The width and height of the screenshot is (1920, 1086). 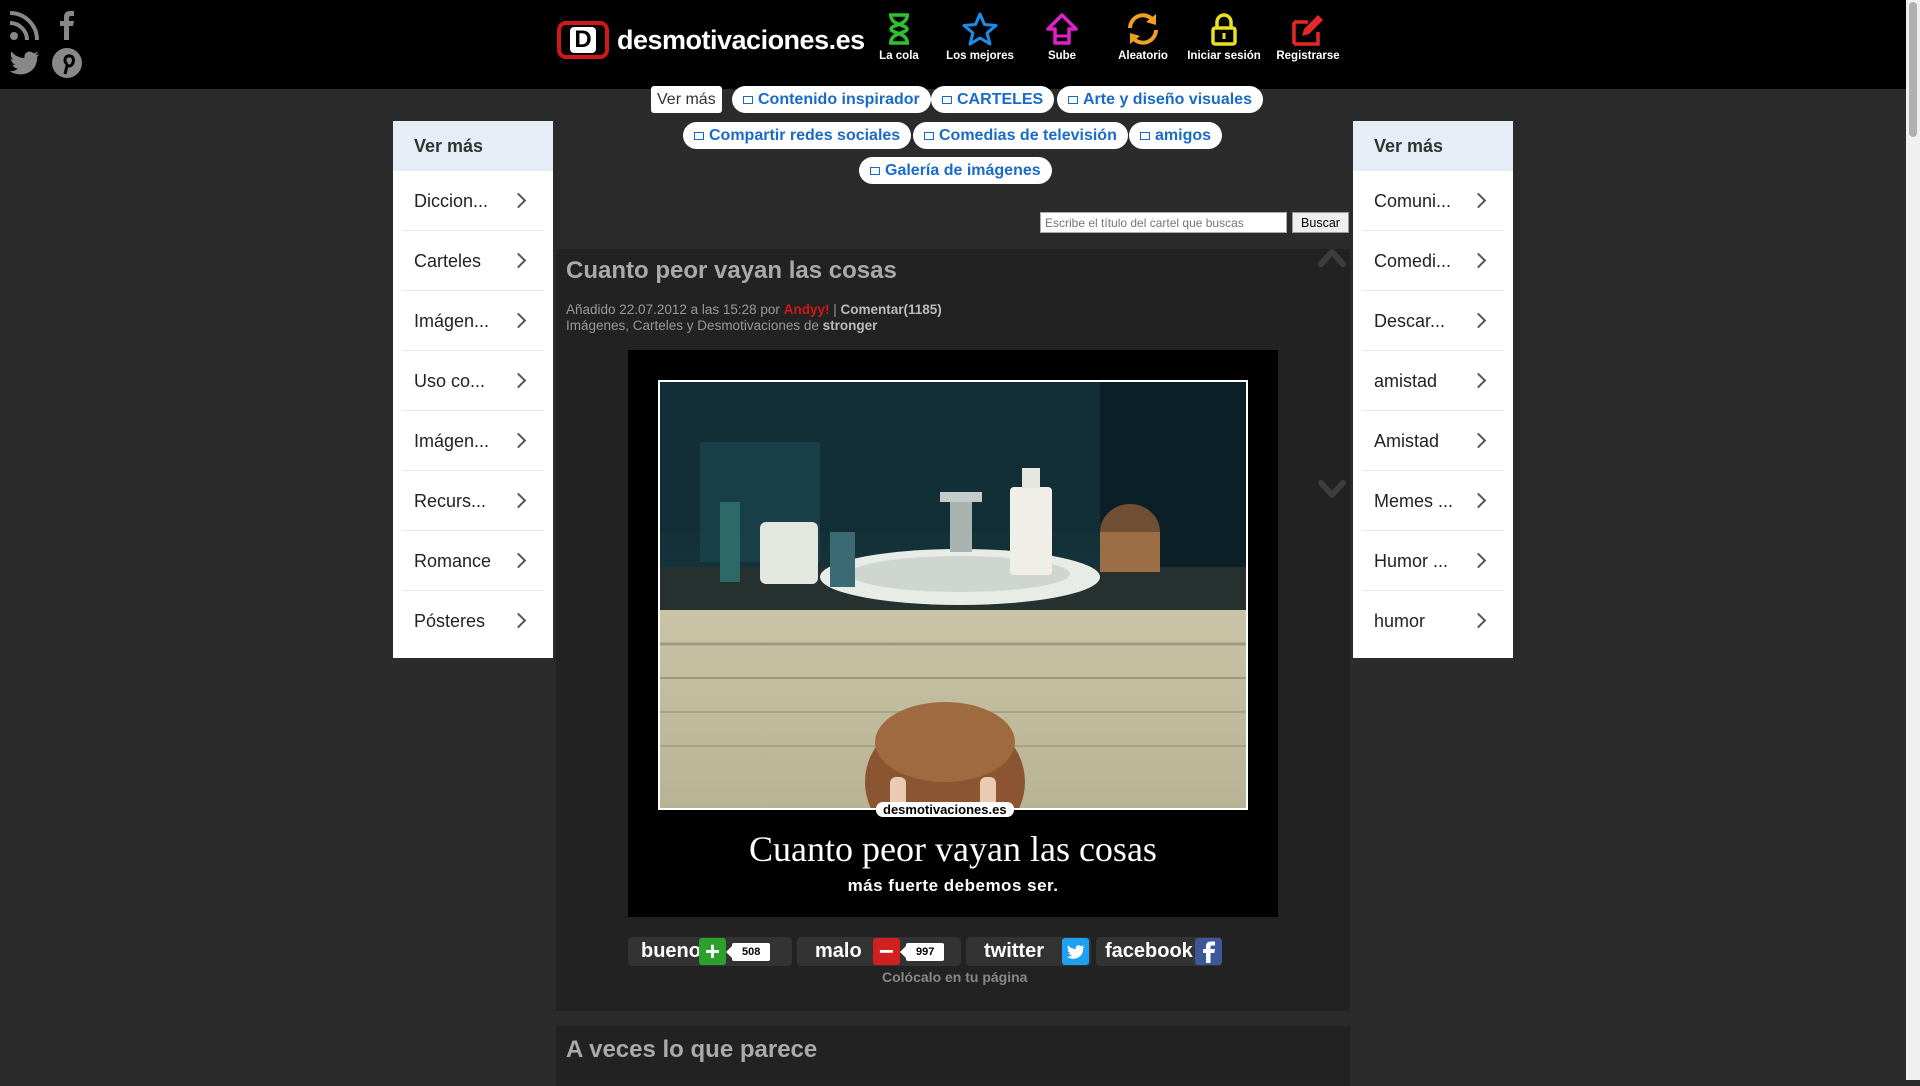 I want to click on nav-sube: Sube, so click(x=1062, y=37).